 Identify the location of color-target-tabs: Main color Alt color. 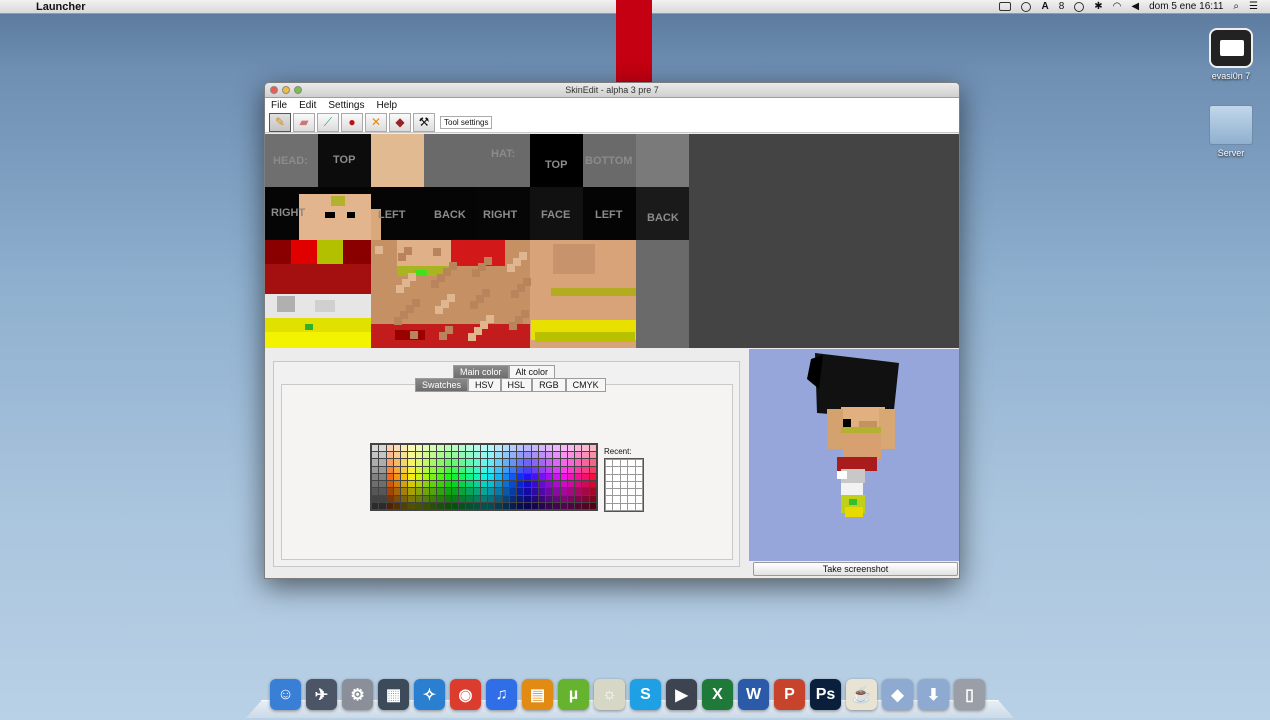
(504, 372).